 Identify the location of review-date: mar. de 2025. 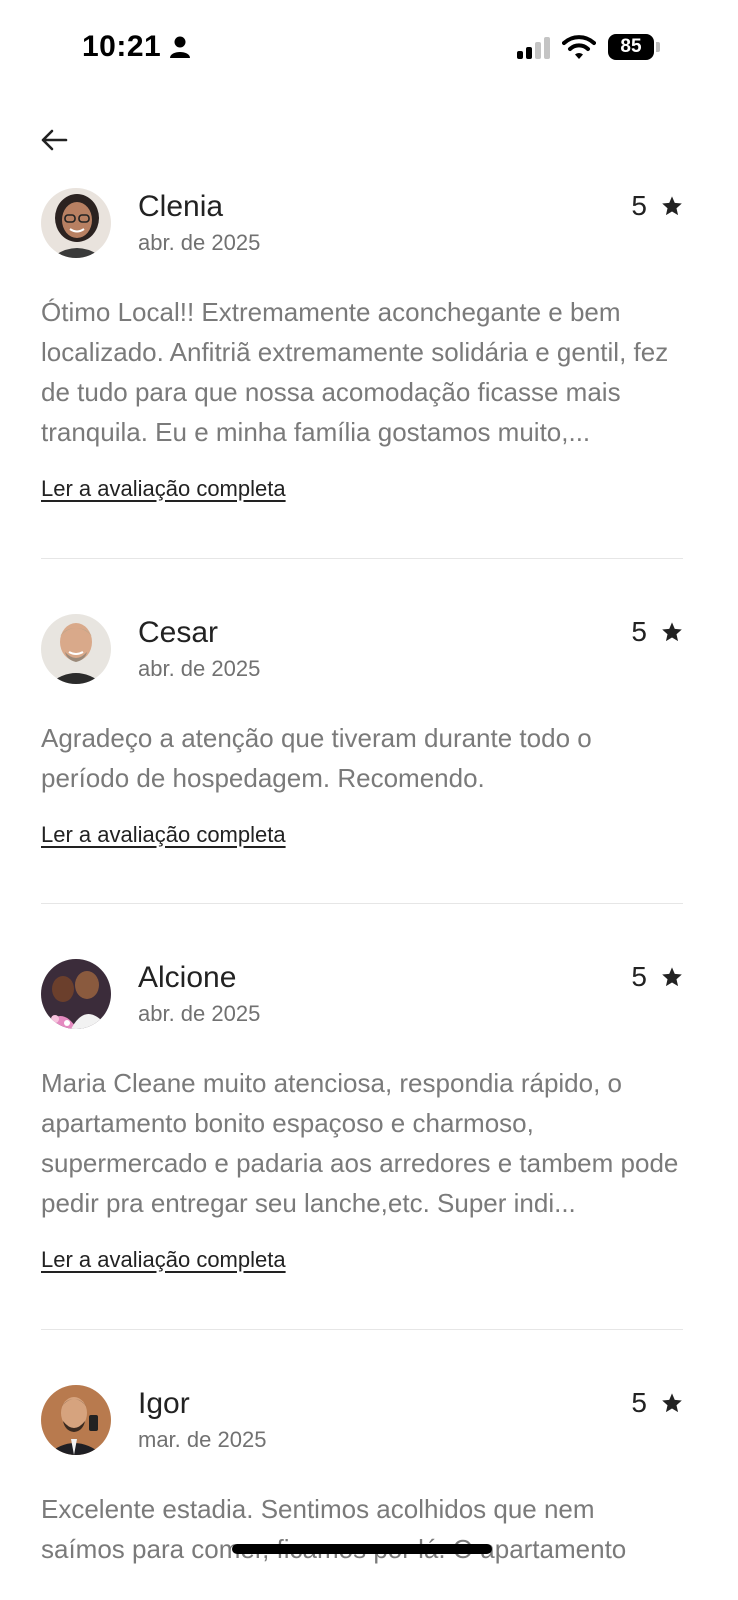
(202, 1439).